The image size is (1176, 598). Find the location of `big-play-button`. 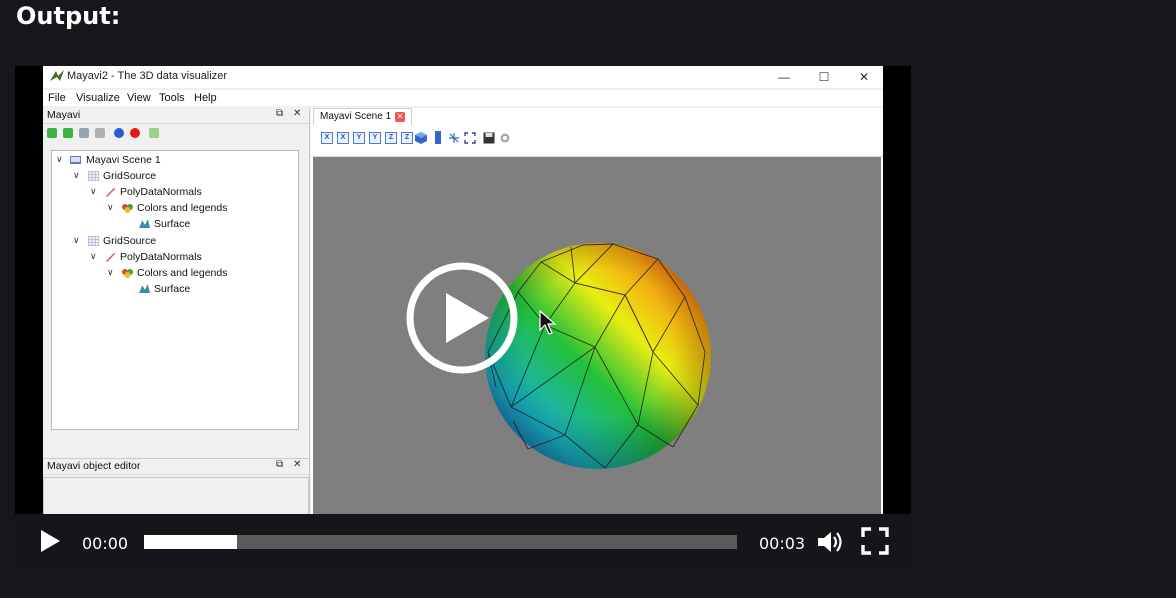

big-play-button is located at coordinates (462, 318).